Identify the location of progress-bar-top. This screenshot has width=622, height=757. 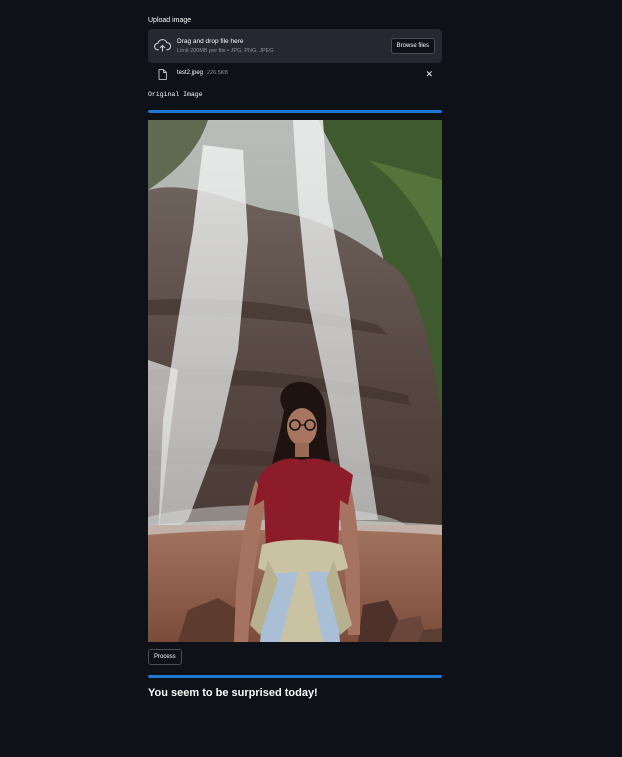
(295, 111).